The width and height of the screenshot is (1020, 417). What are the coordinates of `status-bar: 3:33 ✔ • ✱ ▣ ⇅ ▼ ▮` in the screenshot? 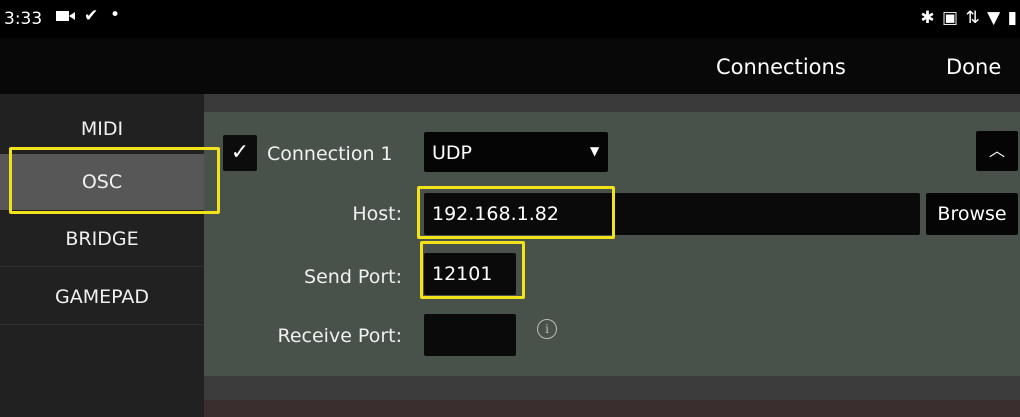 It's located at (510, 19).